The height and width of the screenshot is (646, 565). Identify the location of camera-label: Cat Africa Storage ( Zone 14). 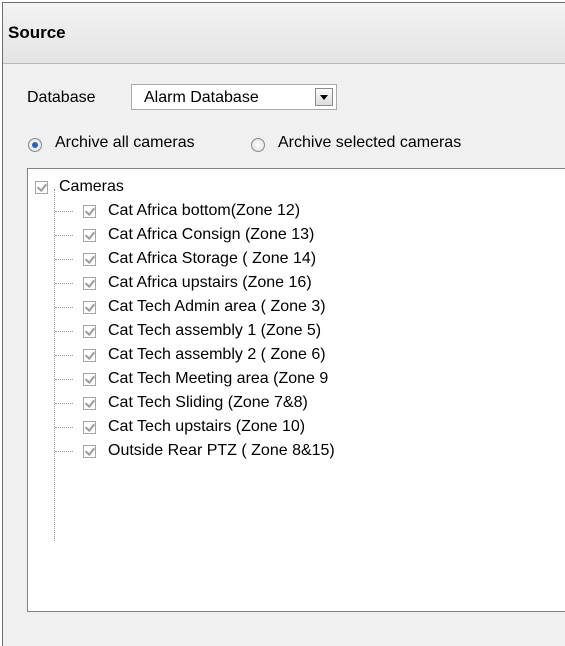
(212, 258).